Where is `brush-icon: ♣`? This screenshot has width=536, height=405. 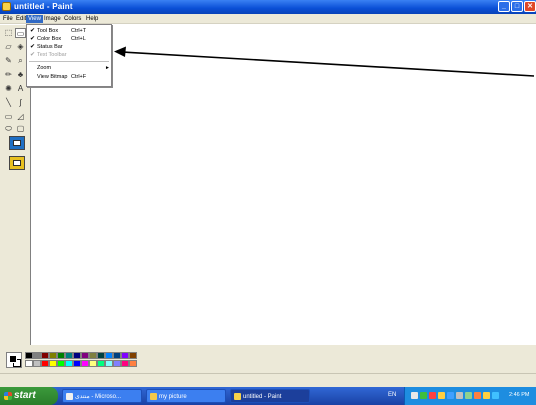
brush-icon: ♣ is located at coordinates (20, 75).